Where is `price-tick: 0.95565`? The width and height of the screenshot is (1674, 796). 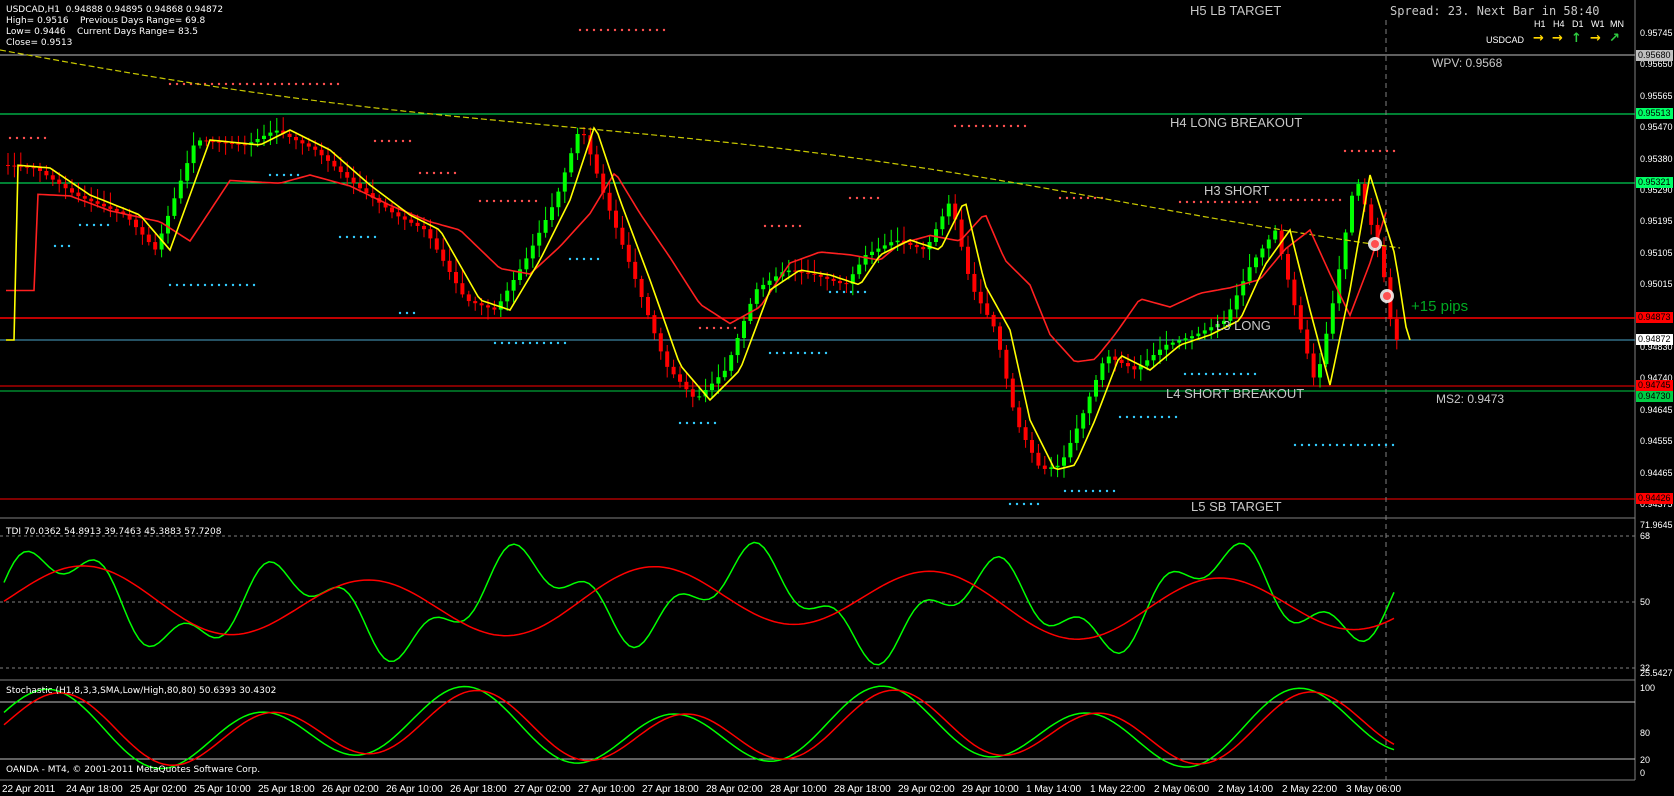
price-tick: 0.95565 is located at coordinates (1656, 95).